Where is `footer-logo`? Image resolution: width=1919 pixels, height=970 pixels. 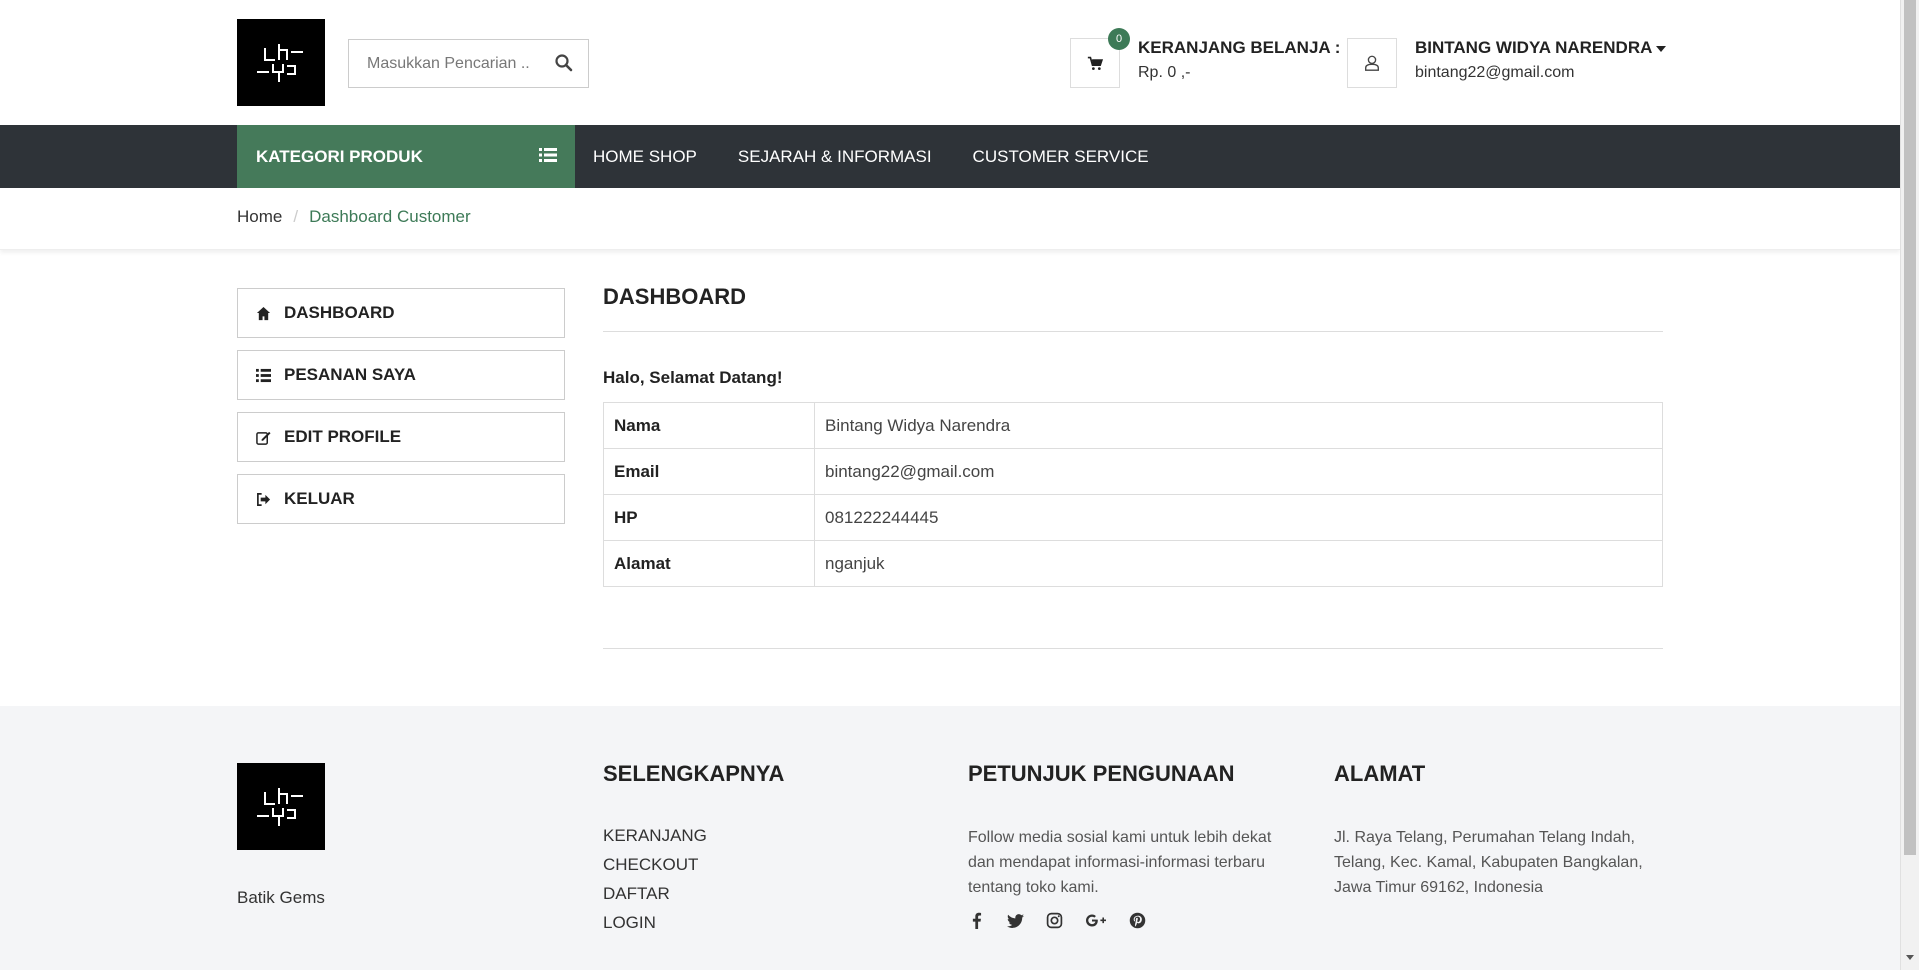
footer-logo is located at coordinates (281, 806).